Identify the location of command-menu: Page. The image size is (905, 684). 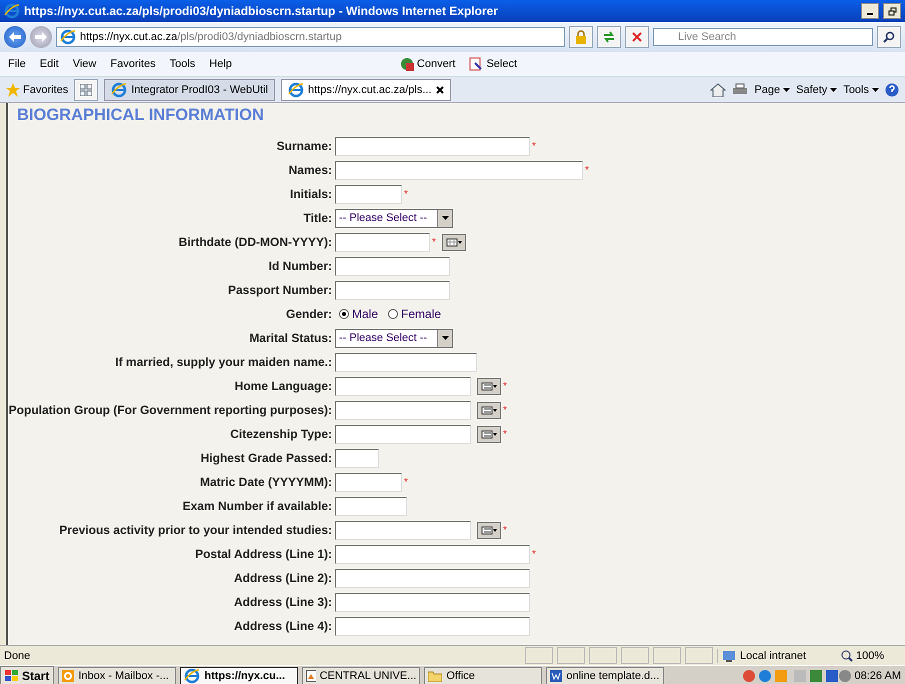
(772, 90).